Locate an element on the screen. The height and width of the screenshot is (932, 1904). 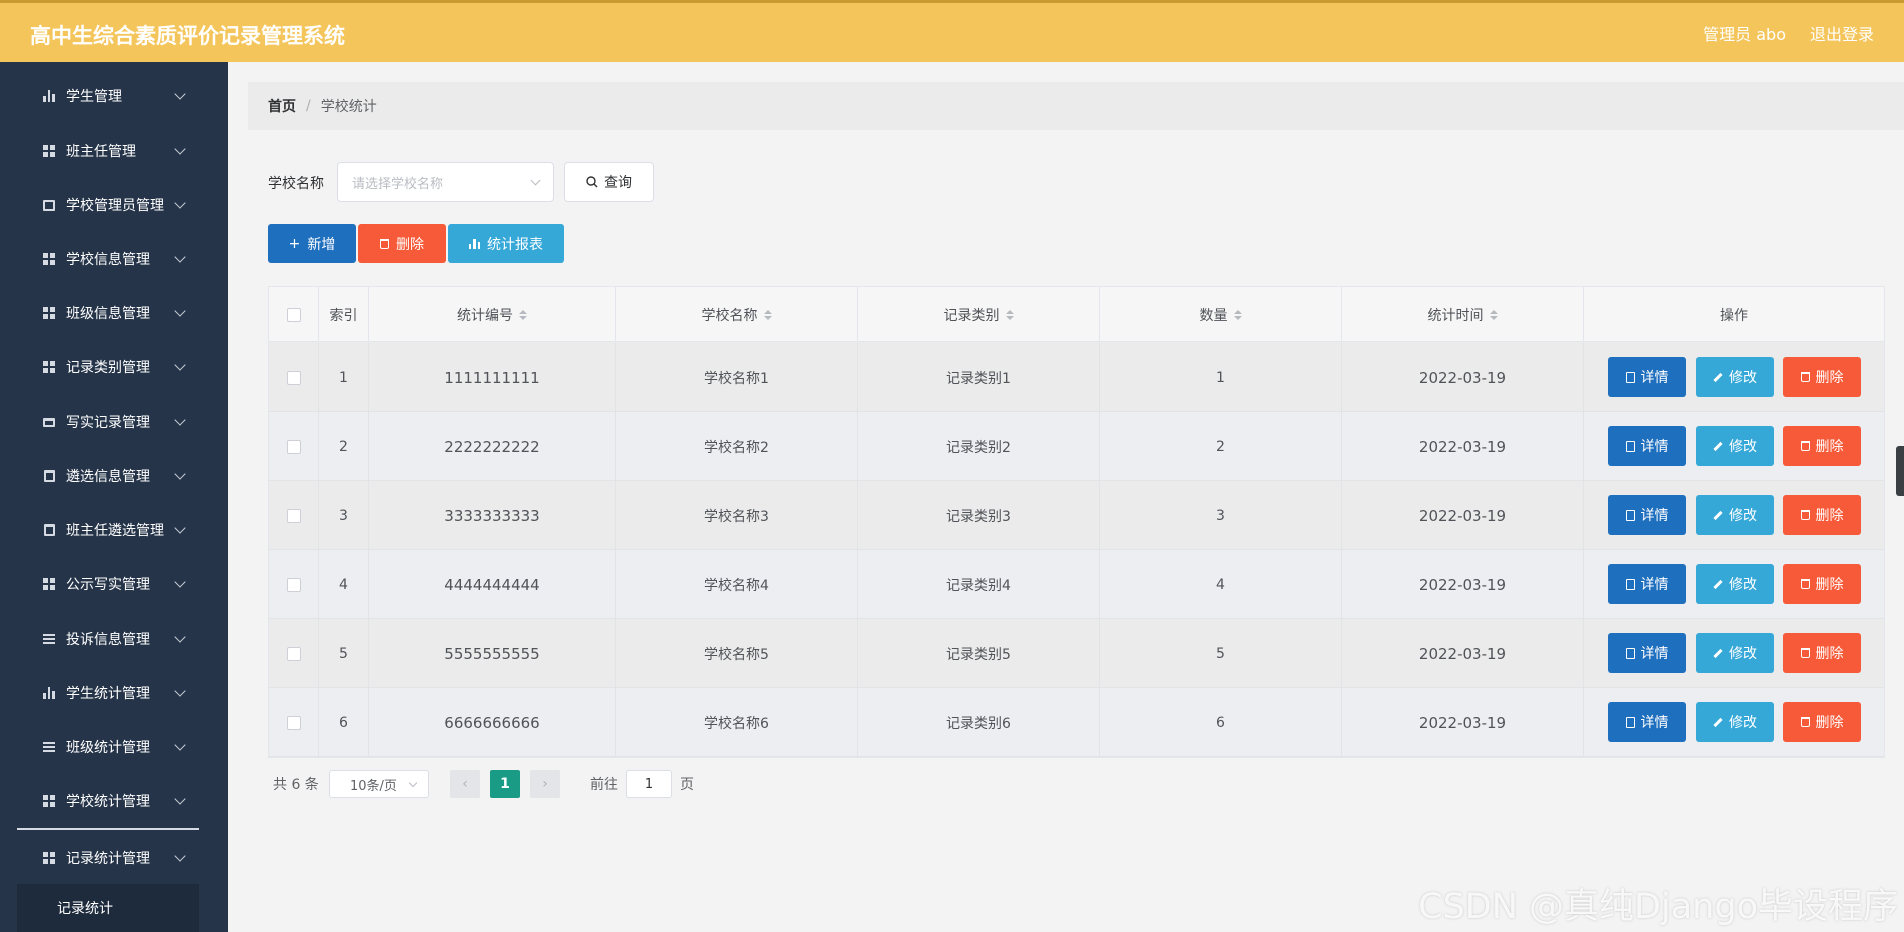
prev-page-button: ‹ is located at coordinates (465, 784).